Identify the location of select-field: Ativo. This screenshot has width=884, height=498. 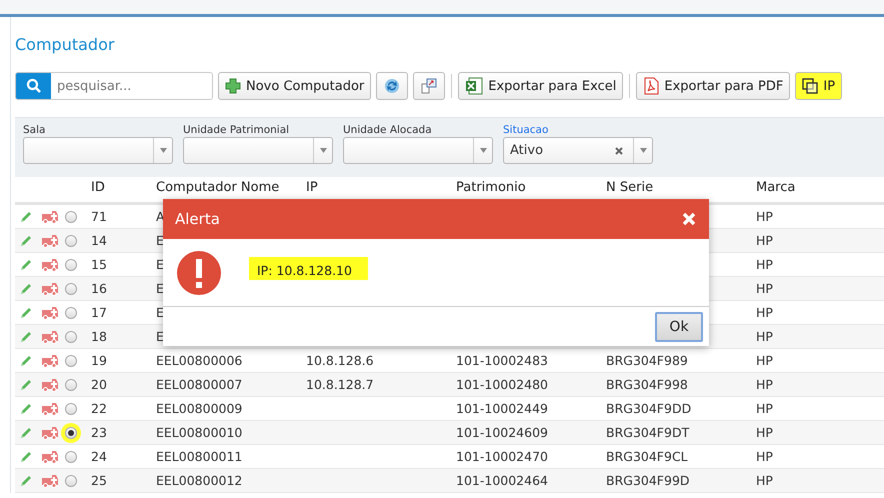
(578, 150).